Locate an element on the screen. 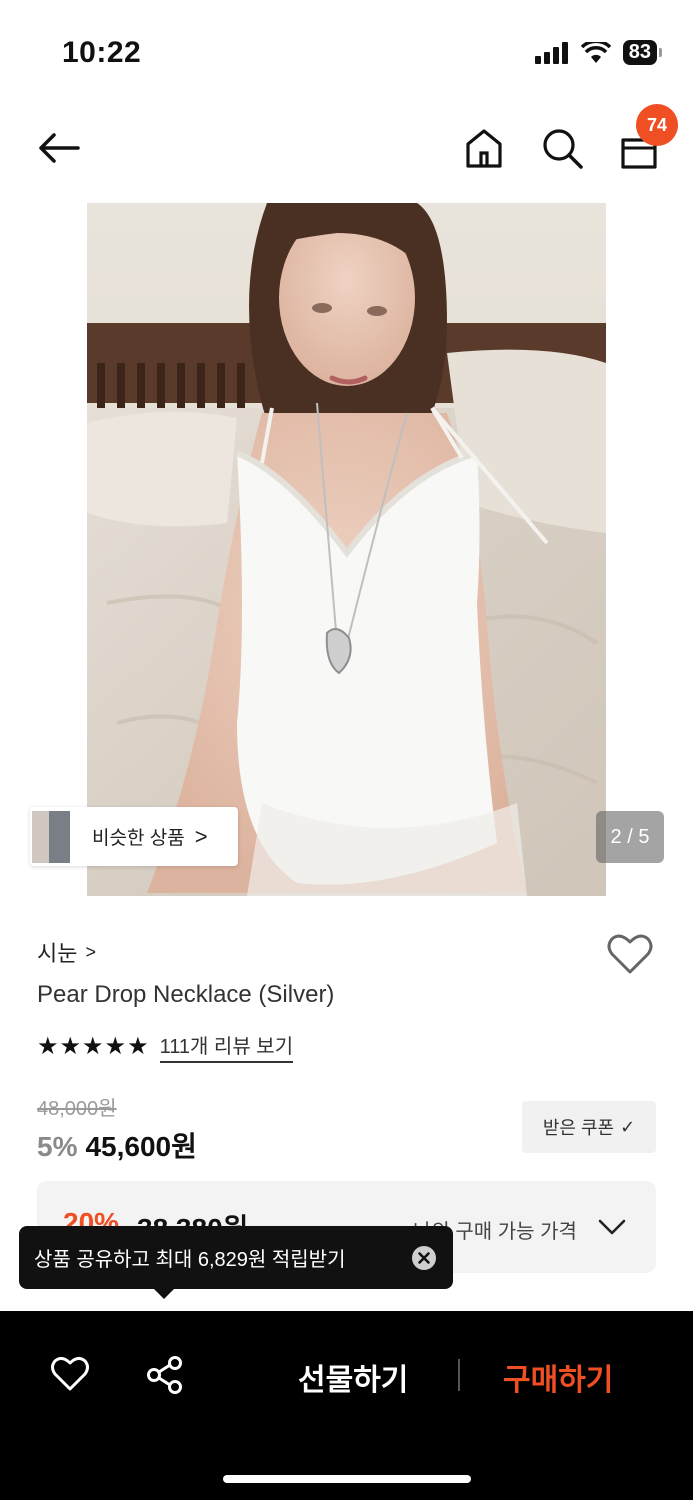 The height and width of the screenshot is (1500, 693). coupon-button: 받은 쿠폰 ✓ is located at coordinates (589, 1127).